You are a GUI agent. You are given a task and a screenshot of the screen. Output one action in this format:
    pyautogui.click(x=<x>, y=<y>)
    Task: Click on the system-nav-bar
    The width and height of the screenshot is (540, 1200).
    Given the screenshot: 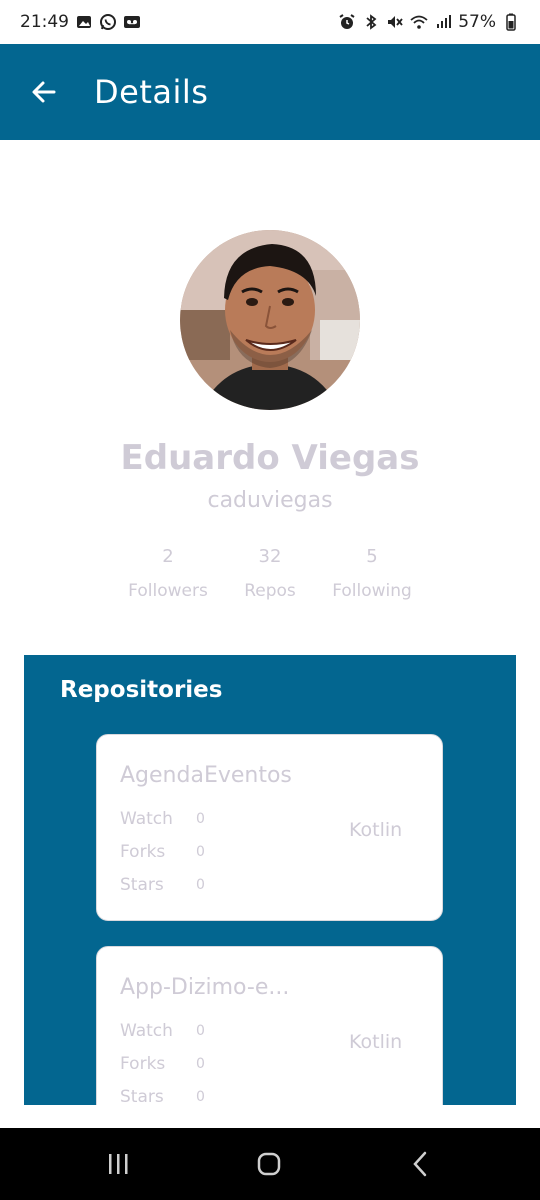 What is the action you would take?
    pyautogui.click(x=270, y=1164)
    